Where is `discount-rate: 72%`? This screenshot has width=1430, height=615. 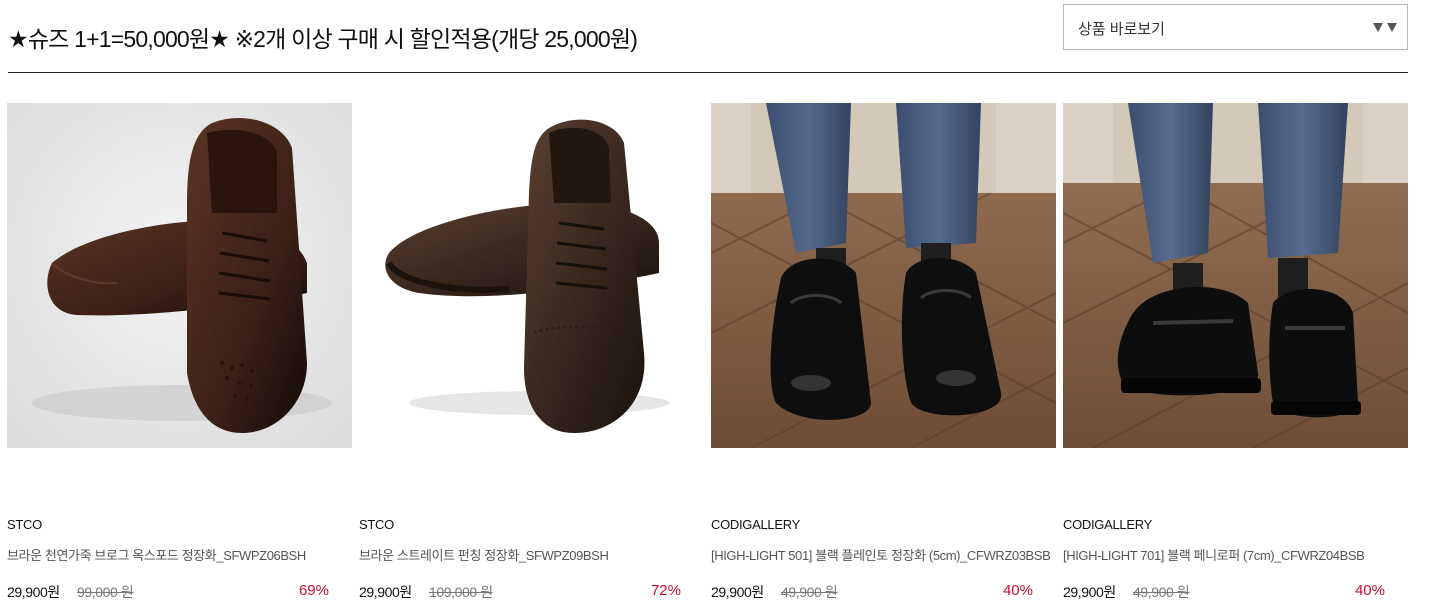
discount-rate: 72% is located at coordinates (665, 590).